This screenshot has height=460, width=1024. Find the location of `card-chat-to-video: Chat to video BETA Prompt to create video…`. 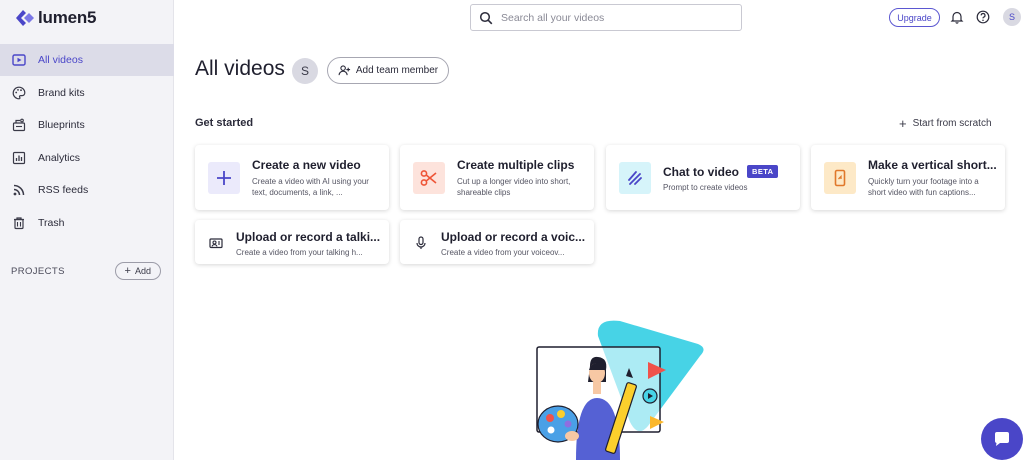

card-chat-to-video: Chat to video BETA Prompt to create video… is located at coordinates (703, 177).